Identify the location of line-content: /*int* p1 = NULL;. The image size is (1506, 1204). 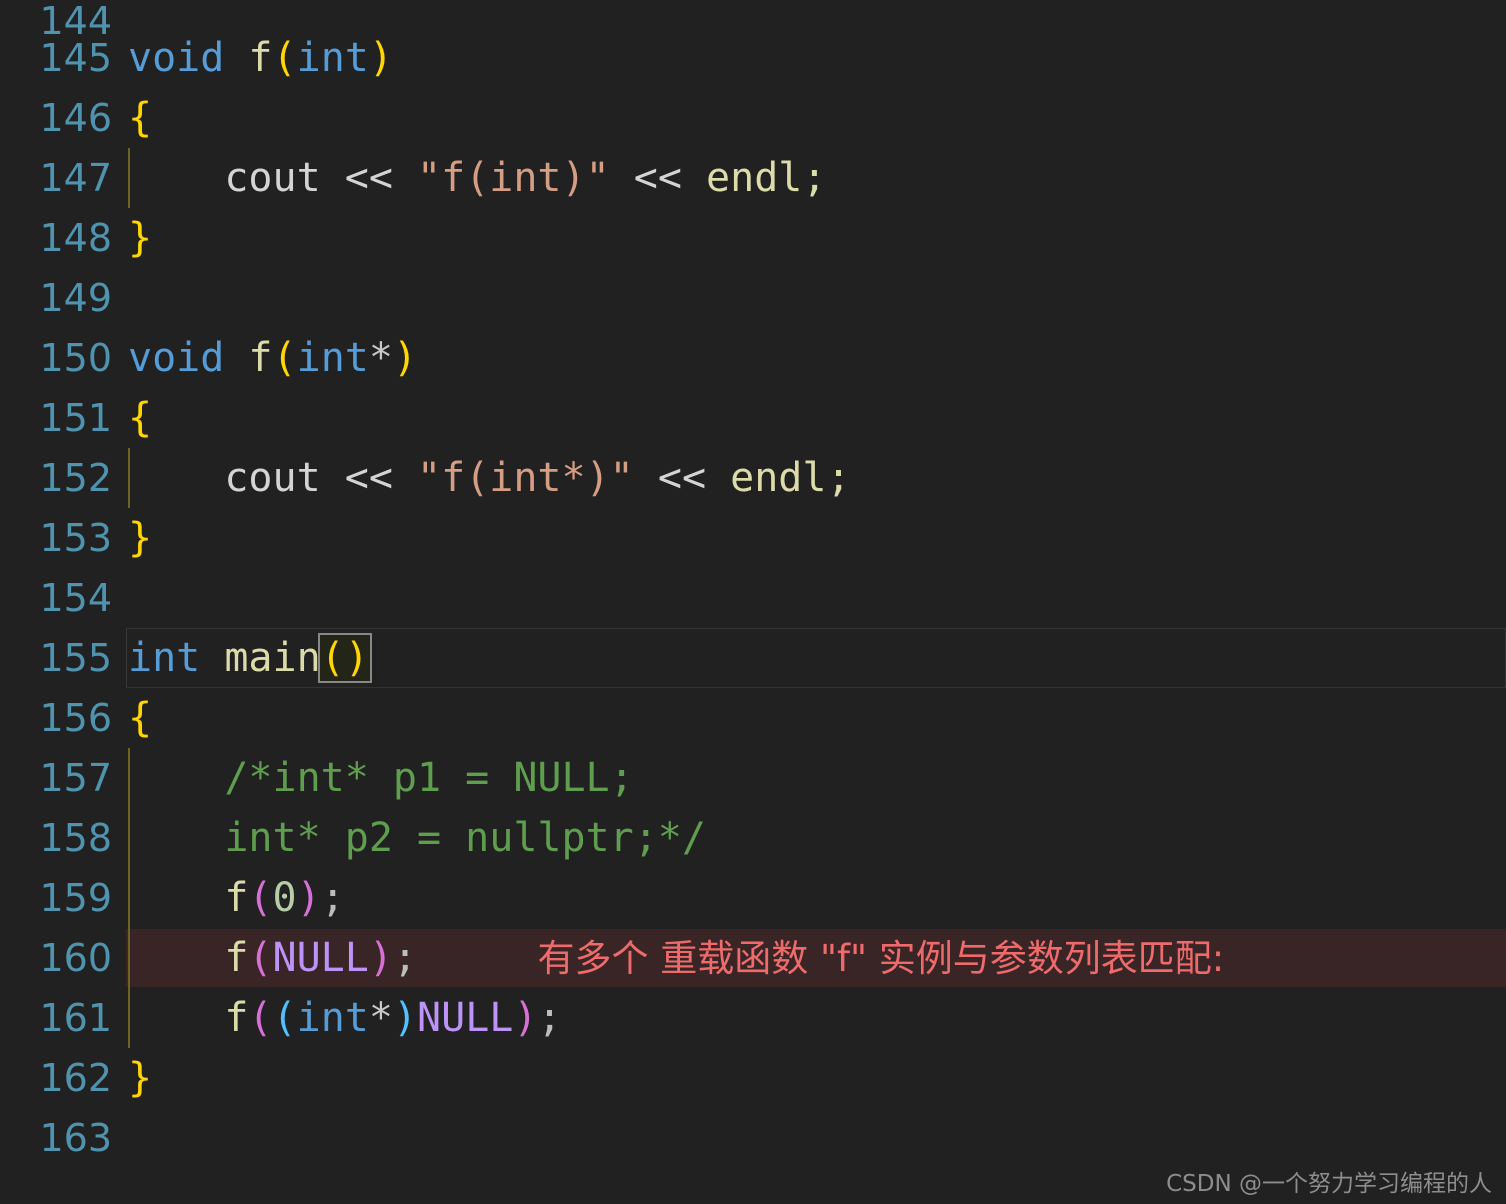
(809, 778).